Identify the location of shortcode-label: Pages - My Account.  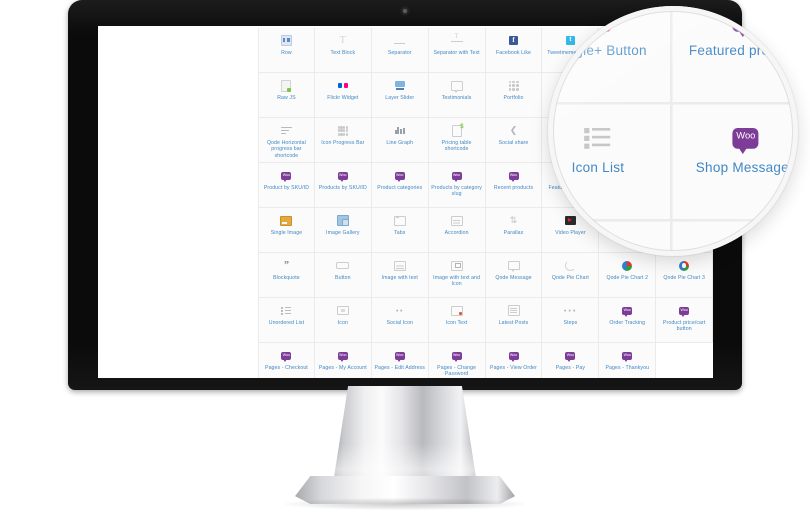
(342, 368).